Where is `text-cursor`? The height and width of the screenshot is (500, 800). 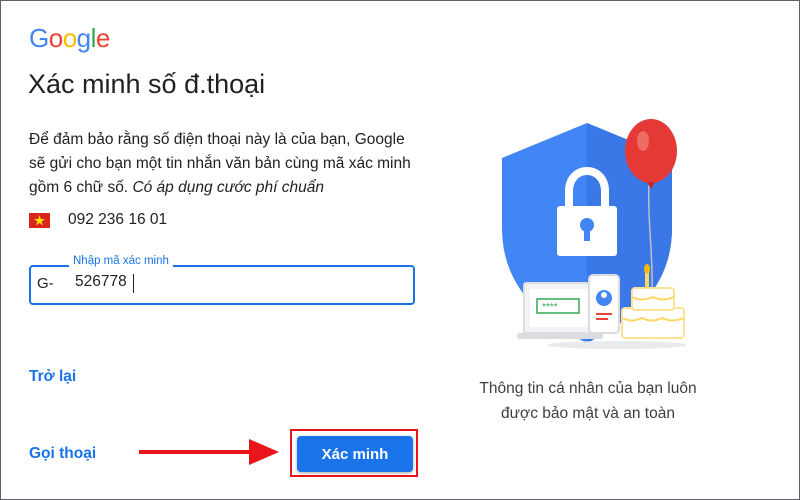 text-cursor is located at coordinates (133, 283).